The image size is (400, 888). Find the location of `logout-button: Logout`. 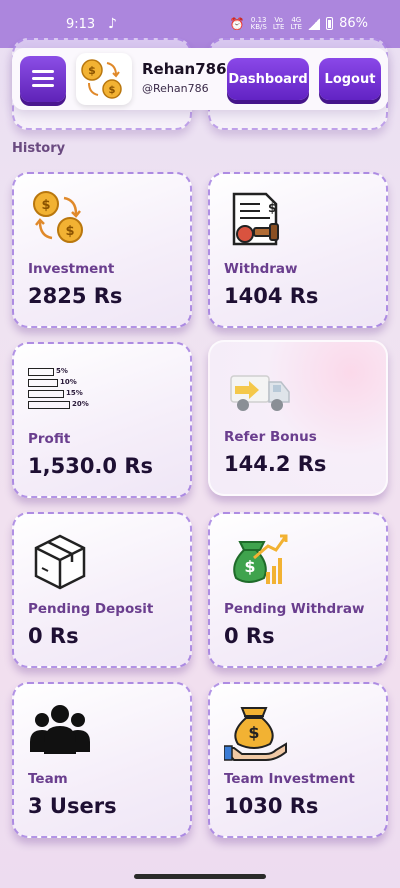

logout-button: Logout is located at coordinates (350, 79).